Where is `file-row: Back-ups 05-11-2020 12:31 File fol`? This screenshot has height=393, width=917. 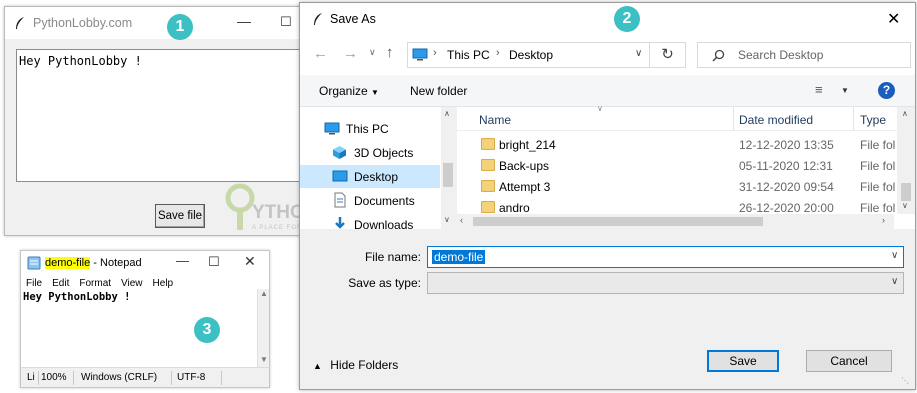 file-row: Back-ups 05-11-2020 12:31 File fol is located at coordinates (677, 165).